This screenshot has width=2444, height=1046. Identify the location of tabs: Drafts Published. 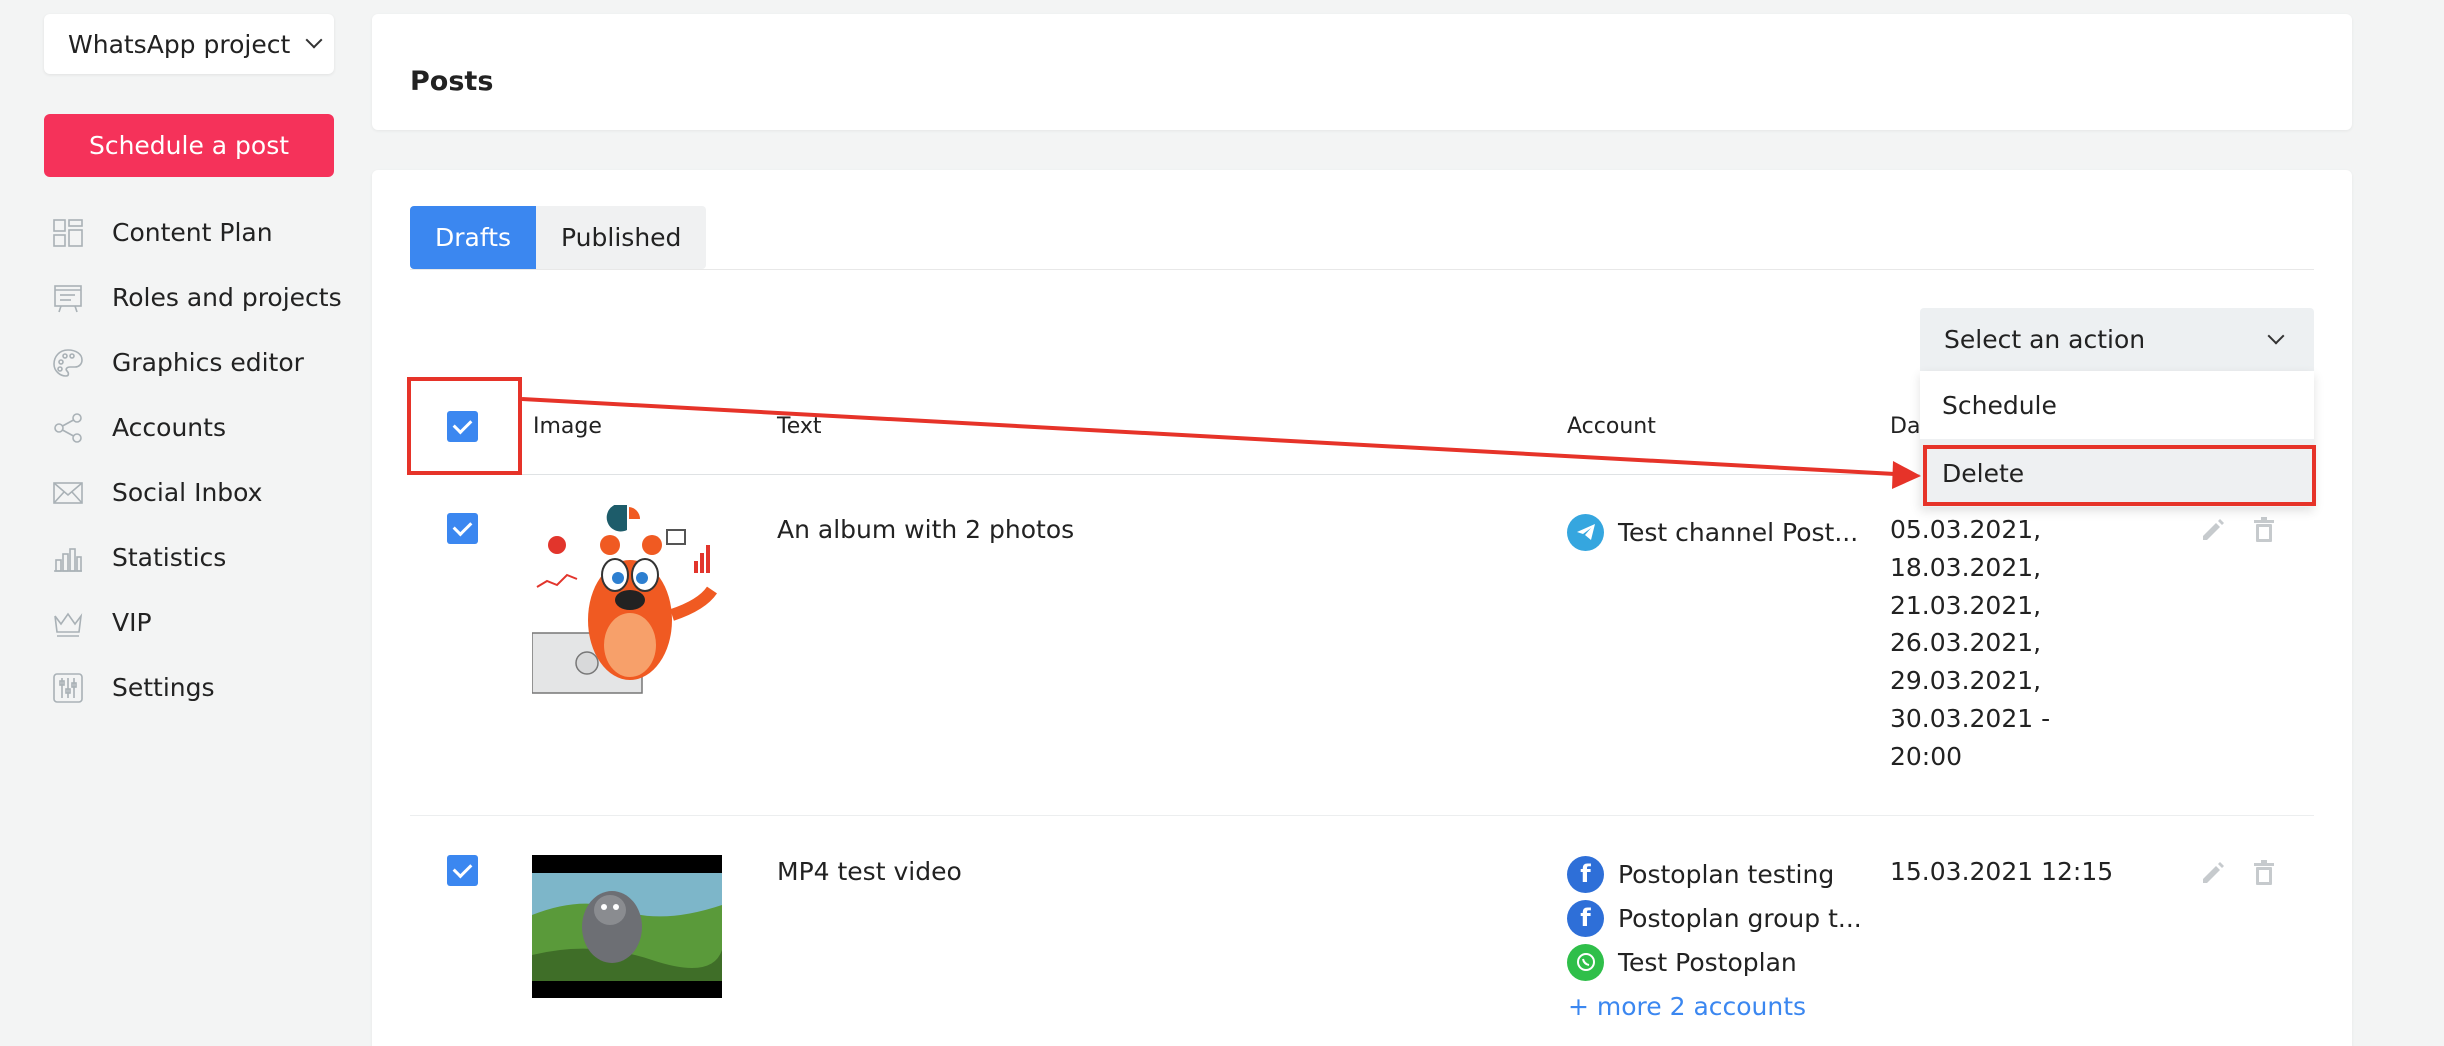
(558, 237).